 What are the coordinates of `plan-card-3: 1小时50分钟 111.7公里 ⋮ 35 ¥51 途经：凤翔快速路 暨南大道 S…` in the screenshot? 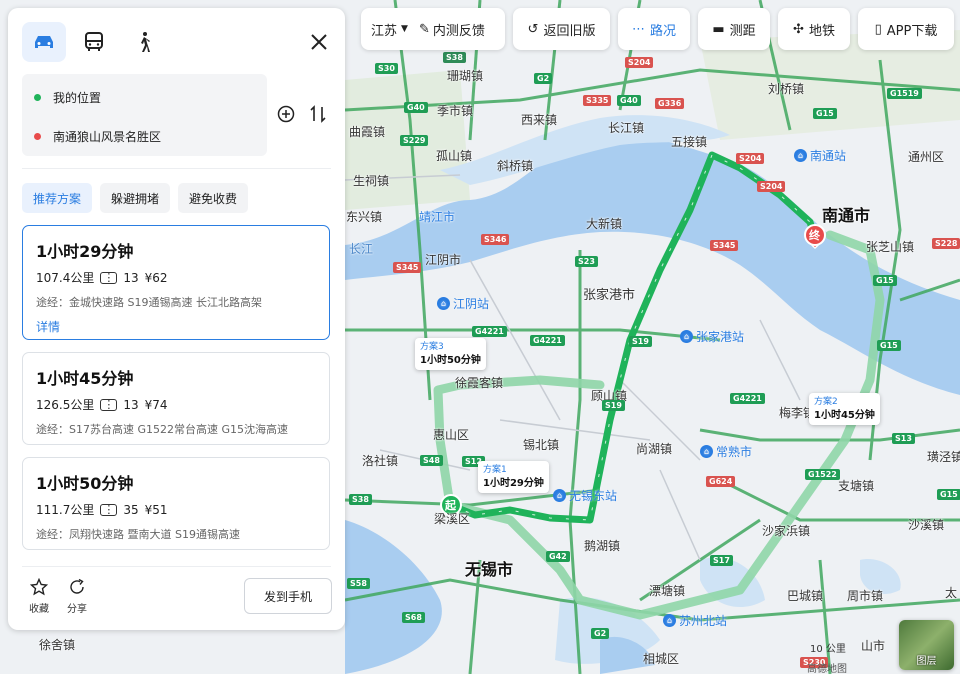 It's located at (176, 503).